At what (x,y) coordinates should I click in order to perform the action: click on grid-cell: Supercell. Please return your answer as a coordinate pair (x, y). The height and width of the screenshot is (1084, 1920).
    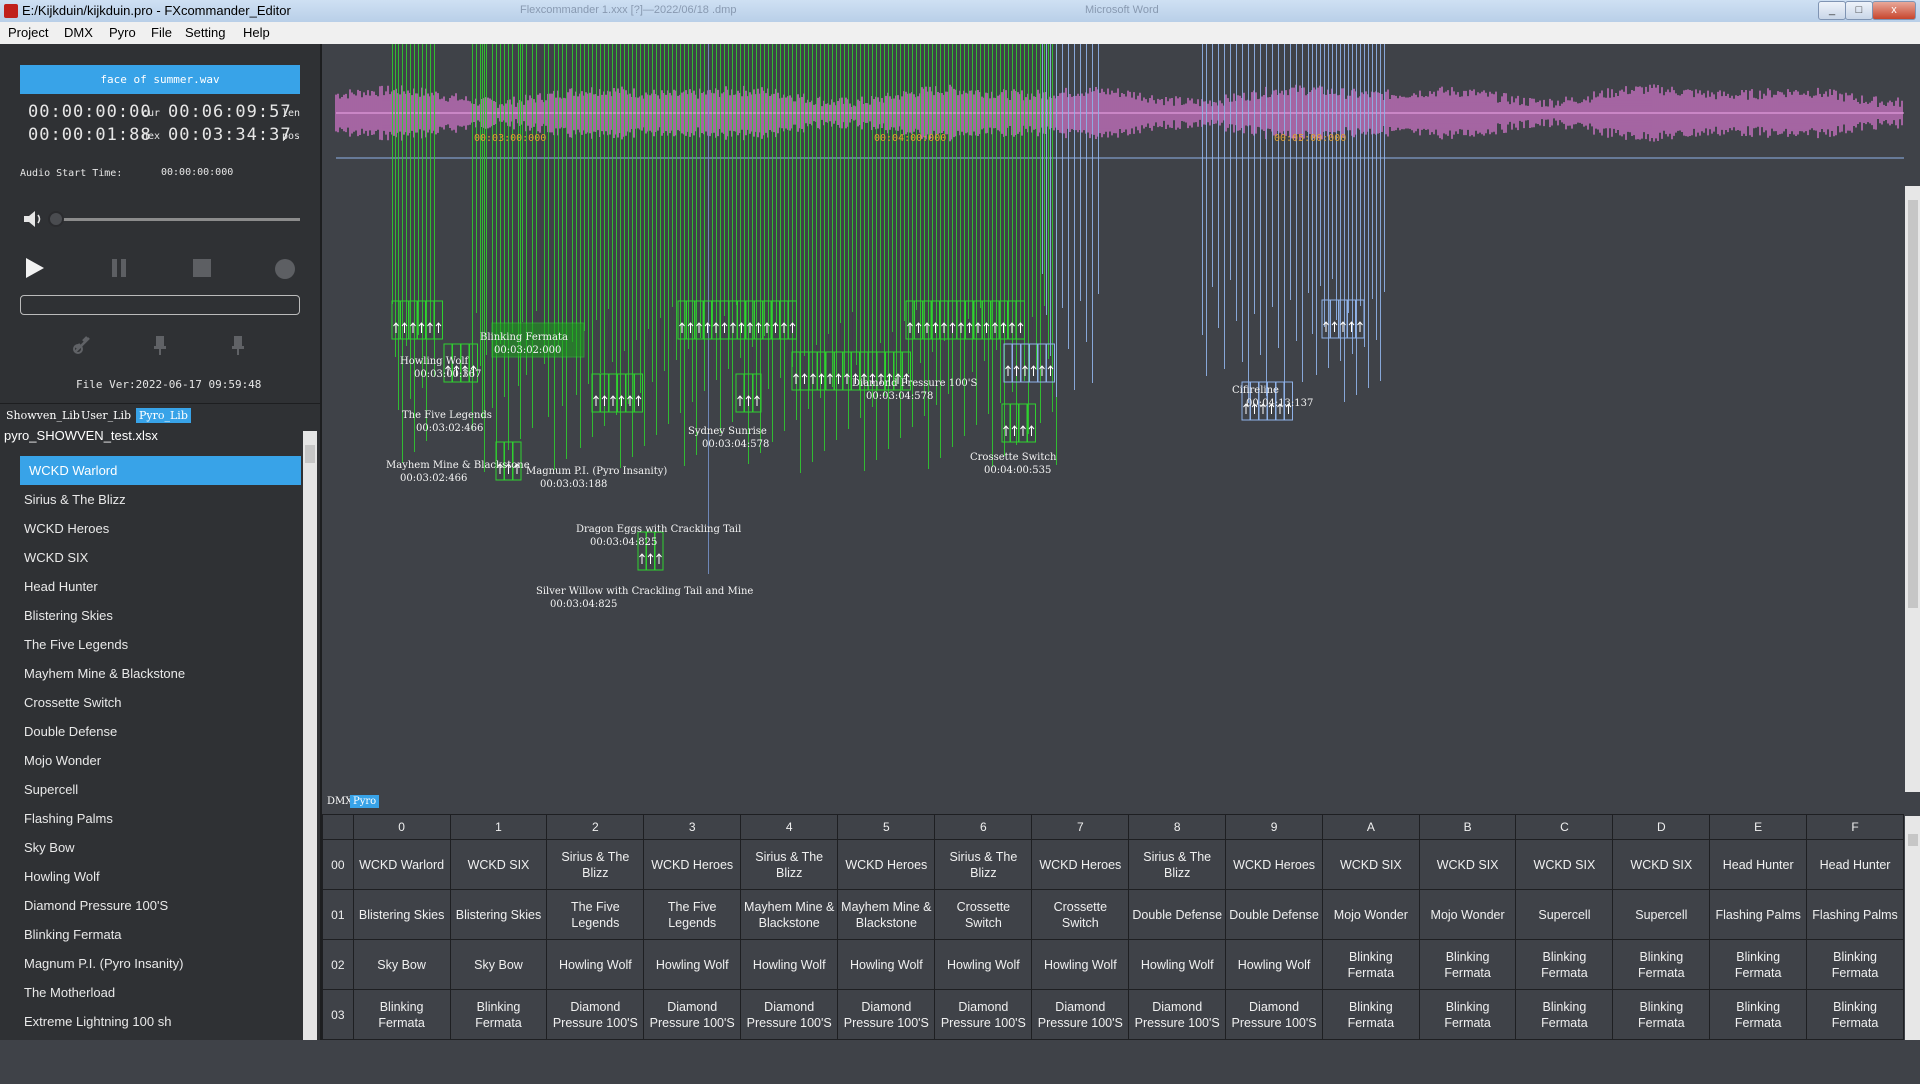
    Looking at the image, I should click on (1661, 914).